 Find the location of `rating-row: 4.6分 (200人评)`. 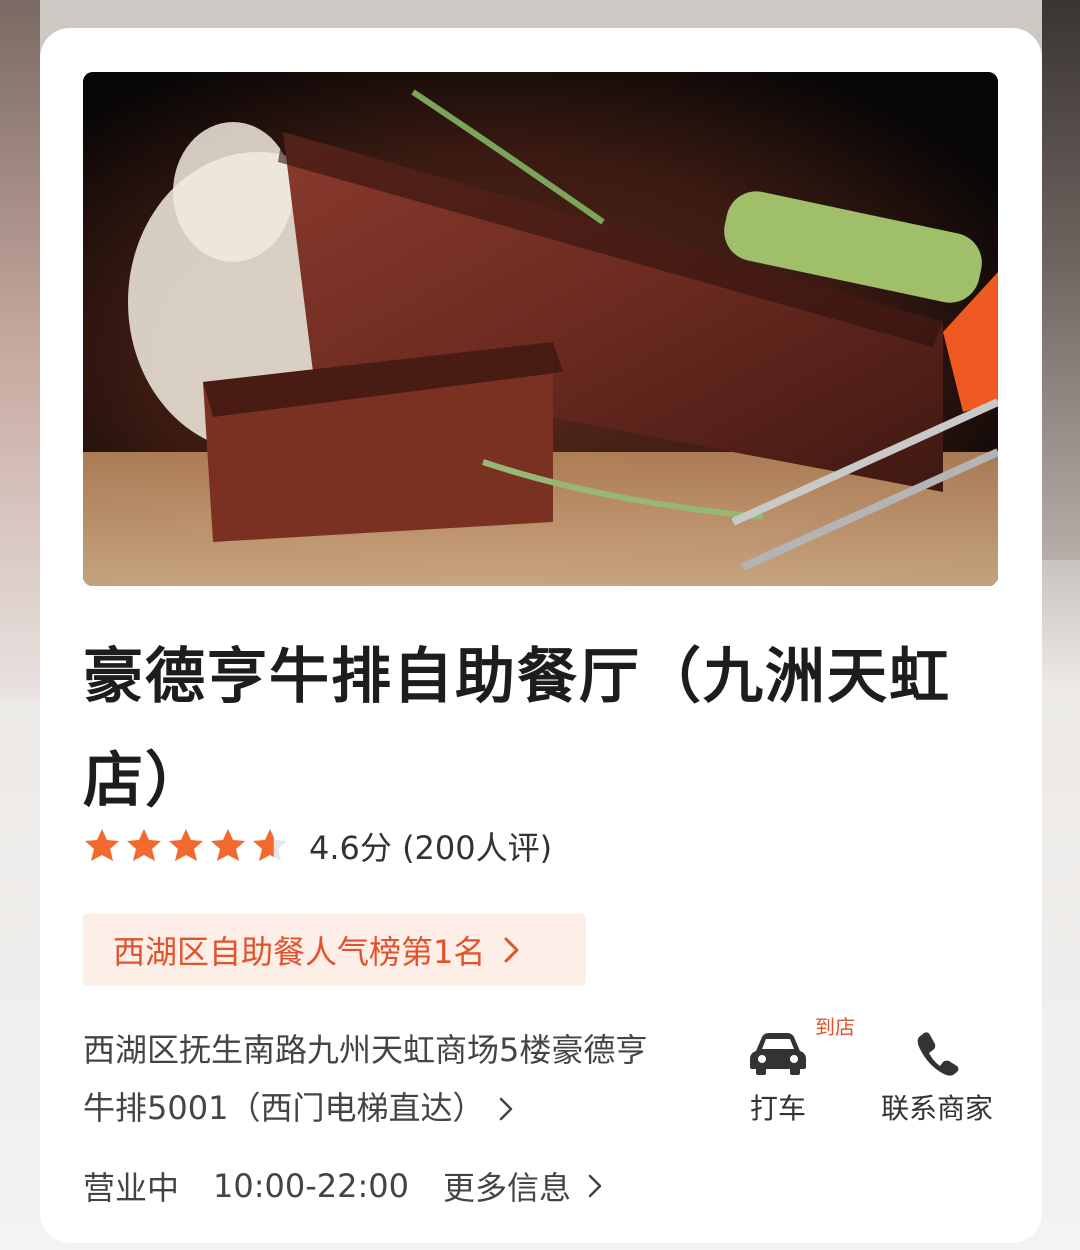

rating-row: 4.6分 (200人评) is located at coordinates (317, 846).